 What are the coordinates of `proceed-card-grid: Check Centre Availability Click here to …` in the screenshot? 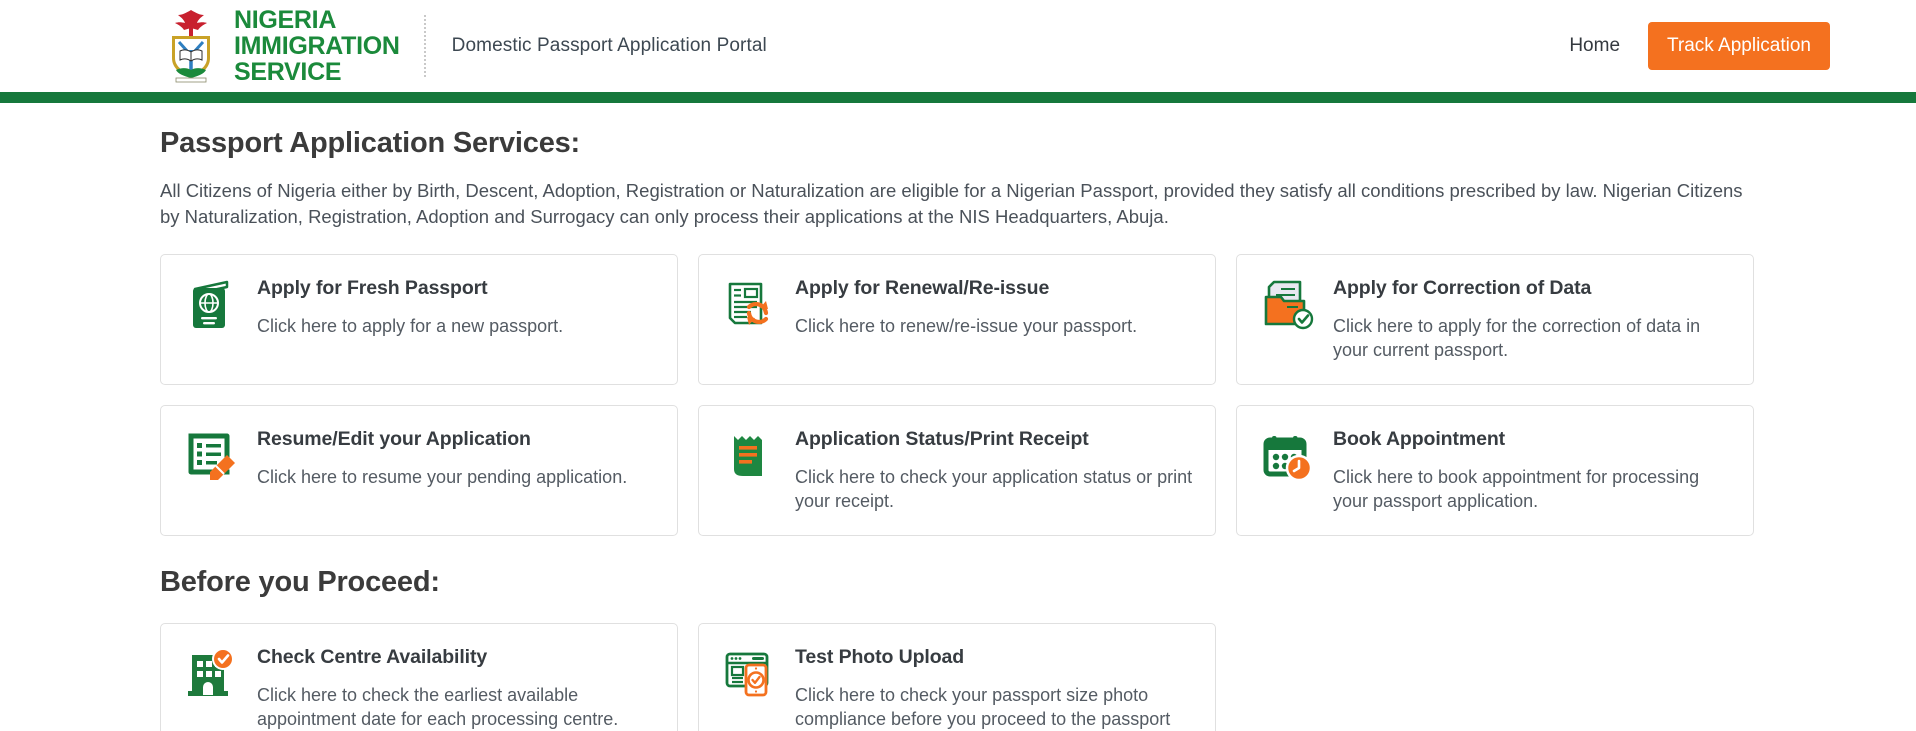 It's located at (958, 677).